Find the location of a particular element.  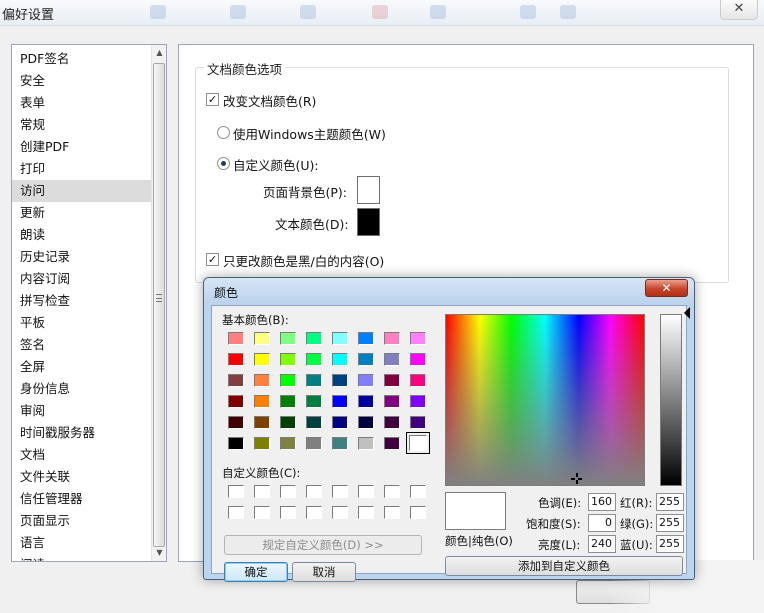

category-item: 身份信息 is located at coordinates (82, 389).